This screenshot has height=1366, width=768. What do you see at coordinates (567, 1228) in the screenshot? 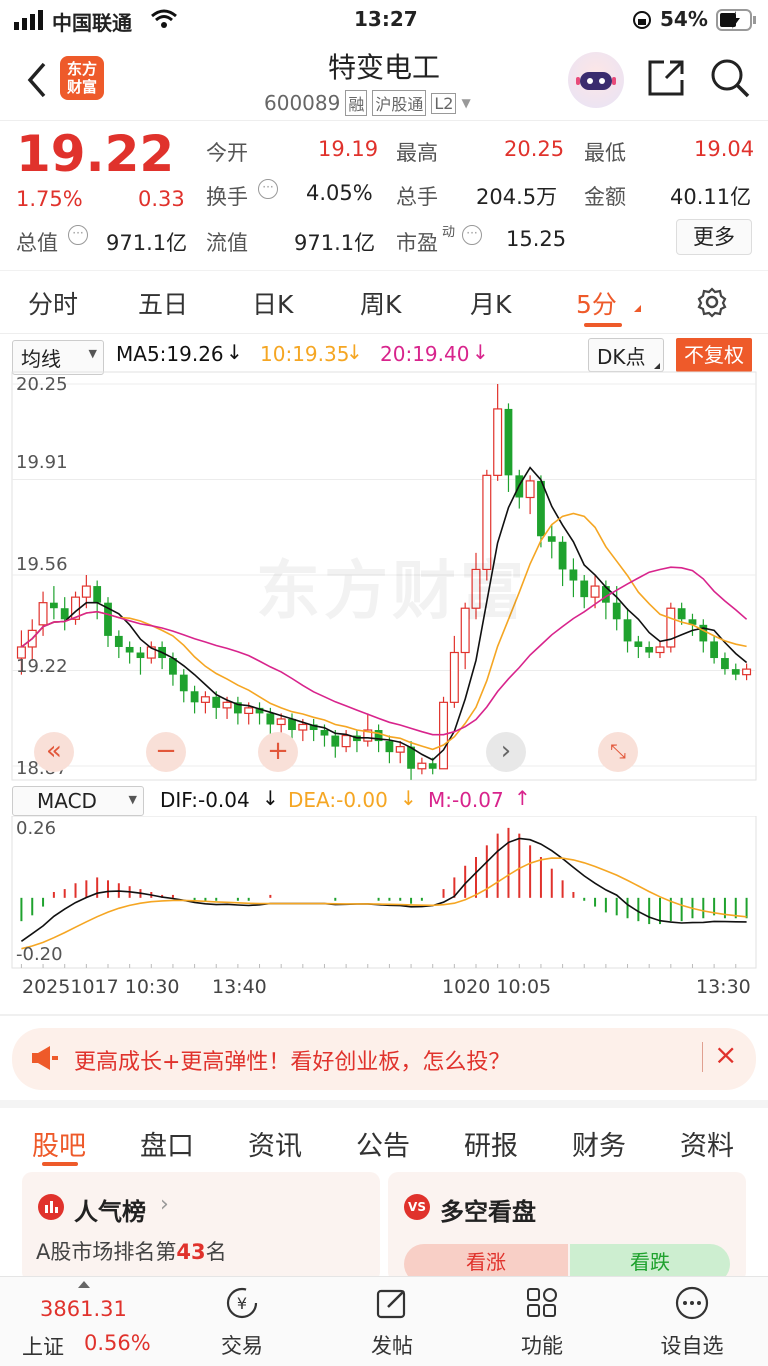
I see `bull-bear-card: VS 多空看盘 看涨 看跌` at bounding box center [567, 1228].